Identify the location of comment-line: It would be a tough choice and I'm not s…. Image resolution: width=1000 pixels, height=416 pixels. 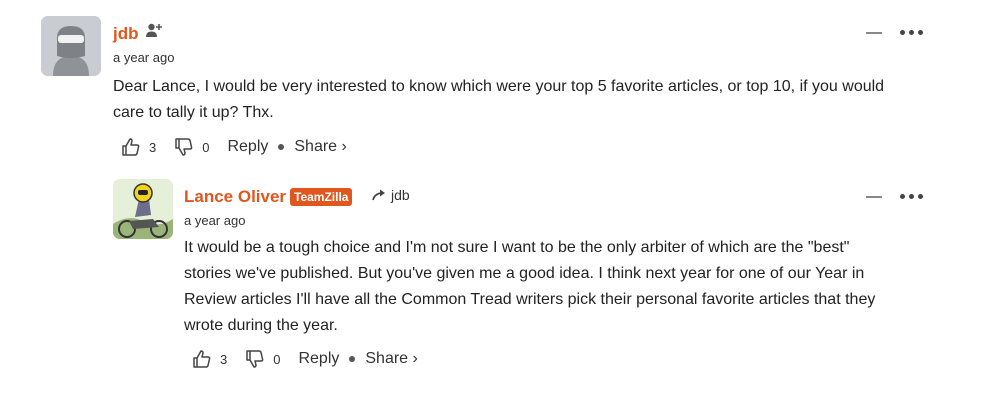
(517, 247).